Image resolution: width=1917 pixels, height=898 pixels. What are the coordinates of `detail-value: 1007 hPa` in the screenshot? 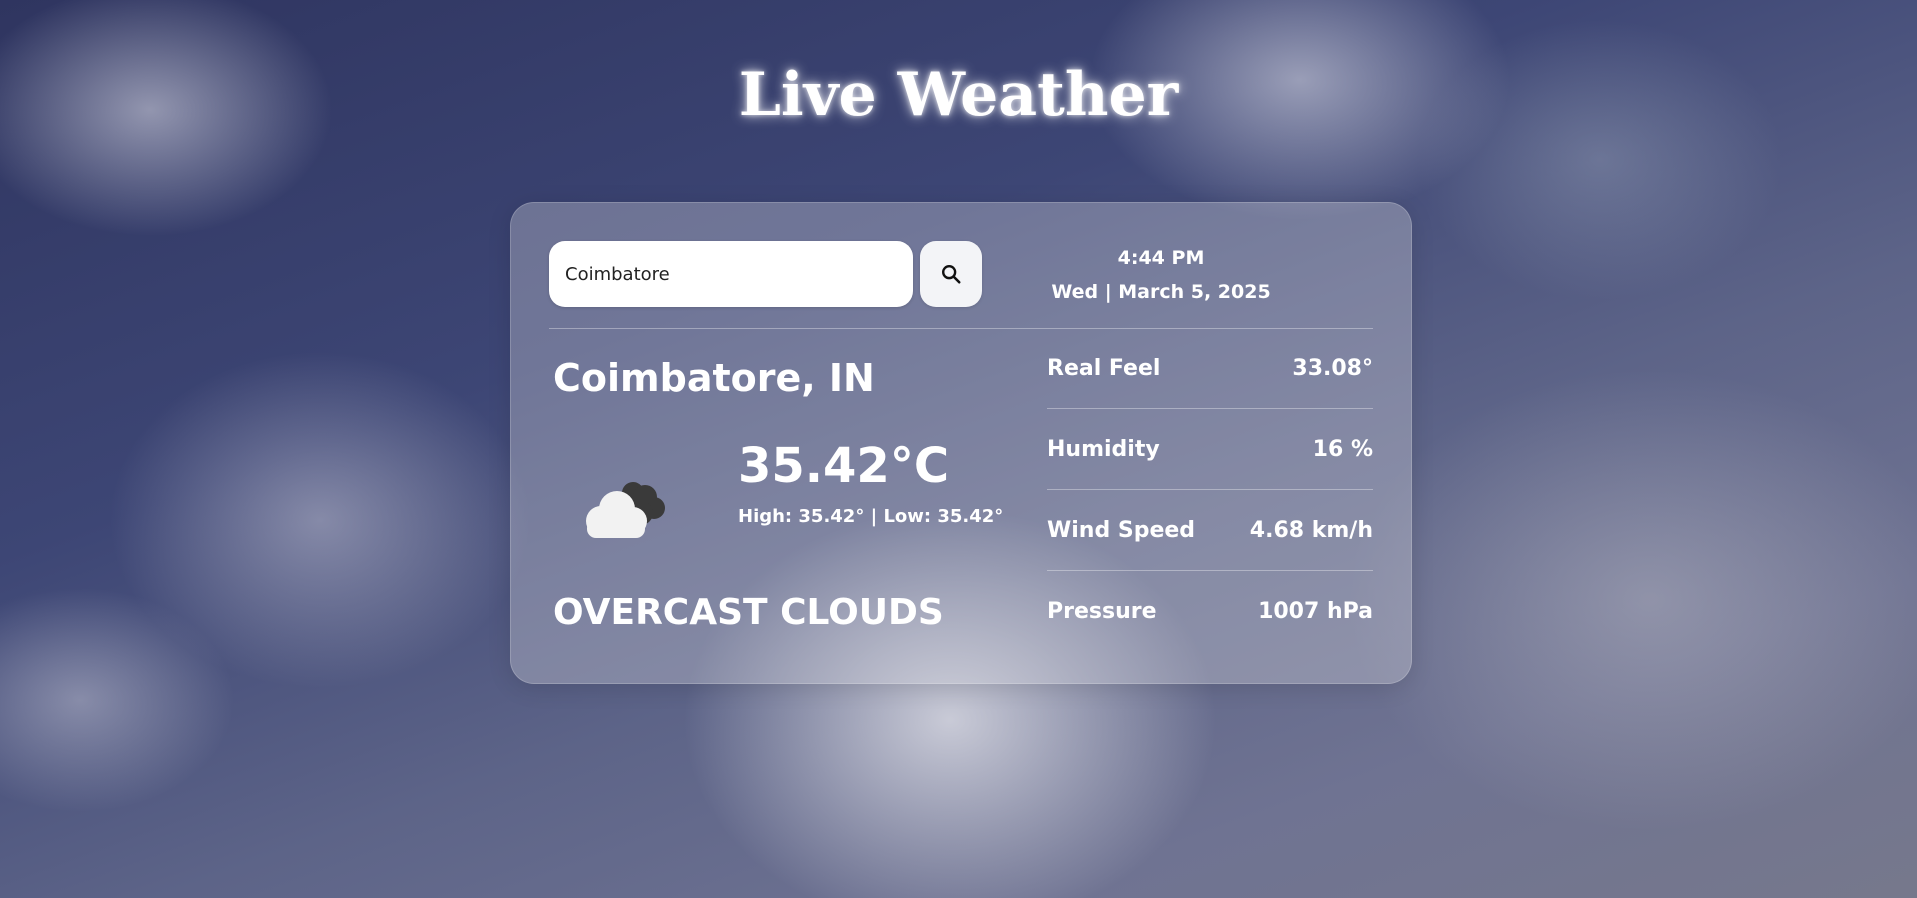 It's located at (1315, 611).